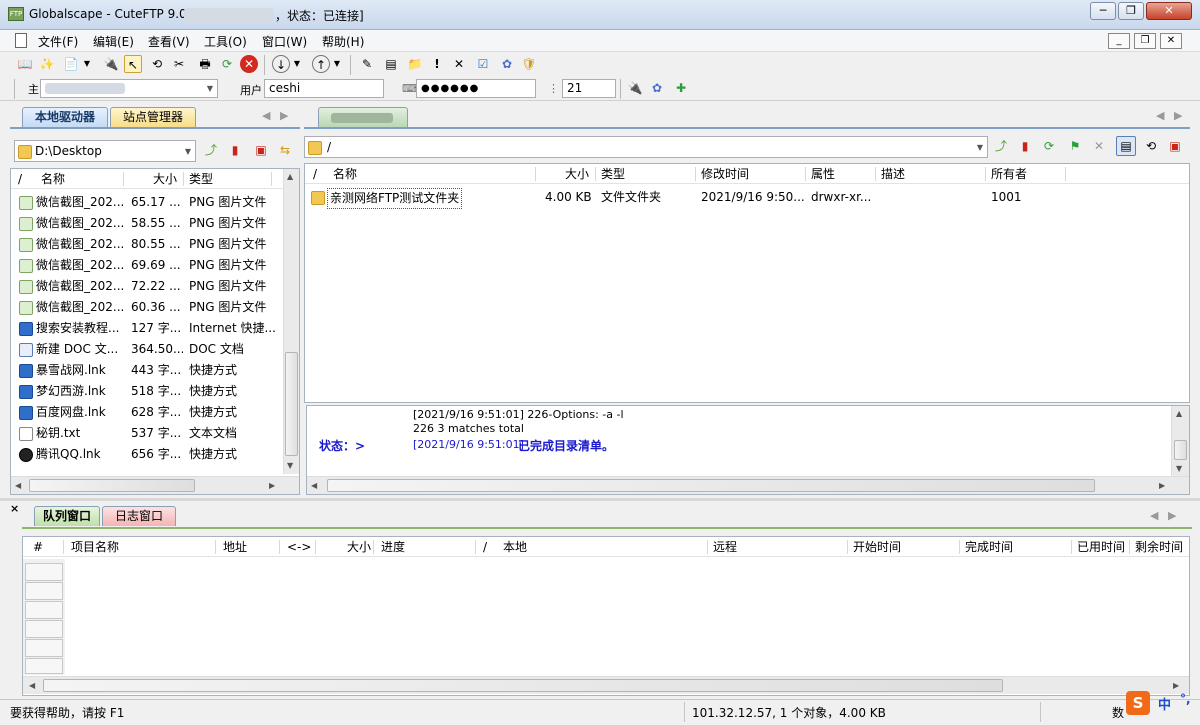 The width and height of the screenshot is (1200, 725). What do you see at coordinates (147, 244) in the screenshot?
I see `list-item: 微信截图_202... 80.55 ... PNG 图片文件` at bounding box center [147, 244].